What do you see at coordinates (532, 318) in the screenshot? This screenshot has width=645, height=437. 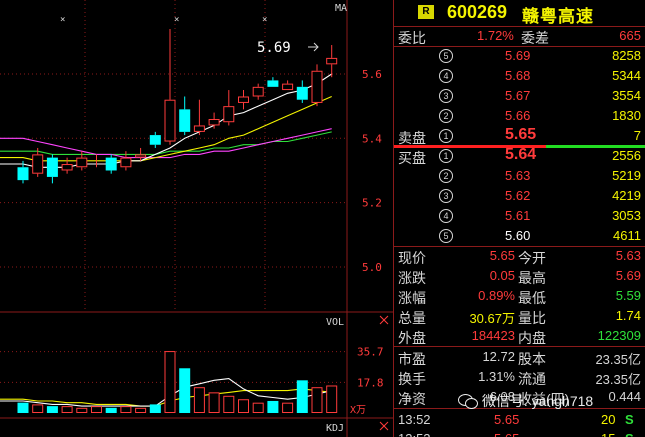 I see `quote-label: 量比` at bounding box center [532, 318].